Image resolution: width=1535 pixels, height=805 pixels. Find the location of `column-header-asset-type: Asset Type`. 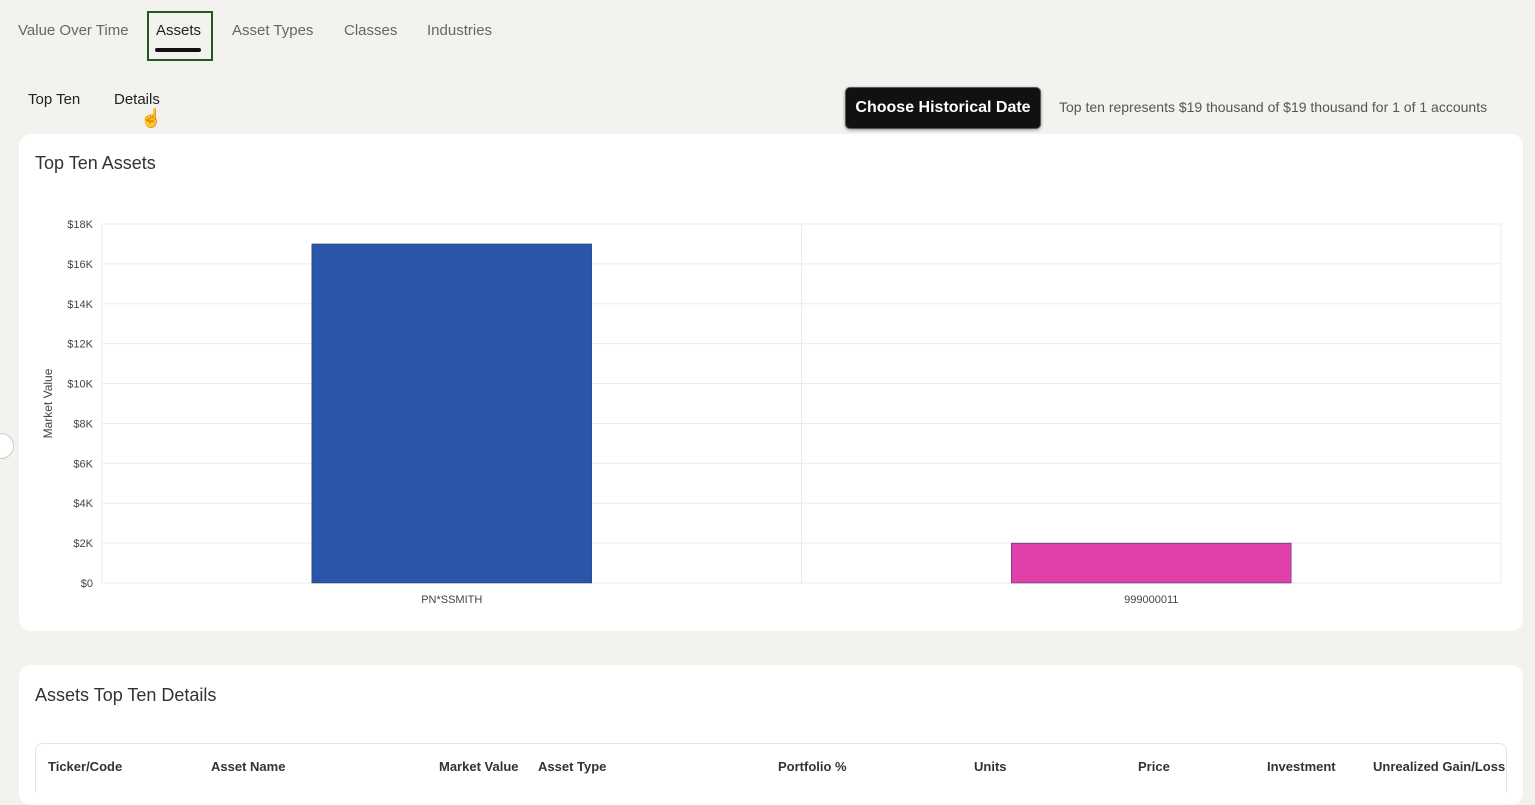

column-header-asset-type: Asset Type is located at coordinates (572, 766).